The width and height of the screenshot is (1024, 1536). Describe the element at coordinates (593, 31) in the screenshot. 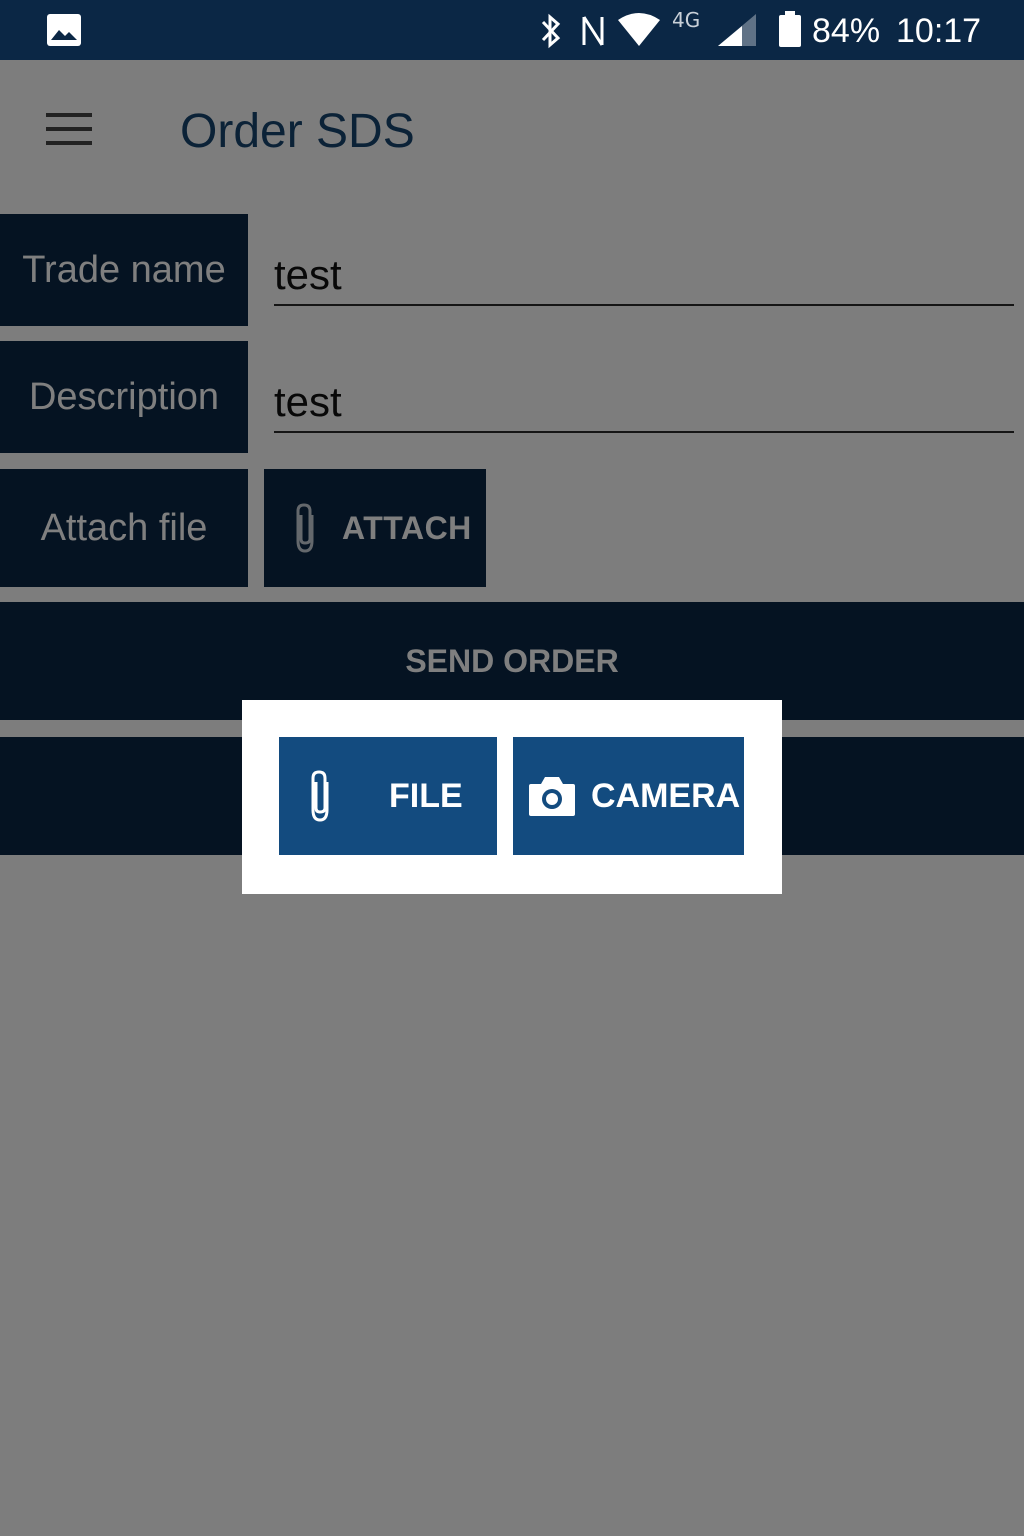

I see `nfc-icon` at that location.